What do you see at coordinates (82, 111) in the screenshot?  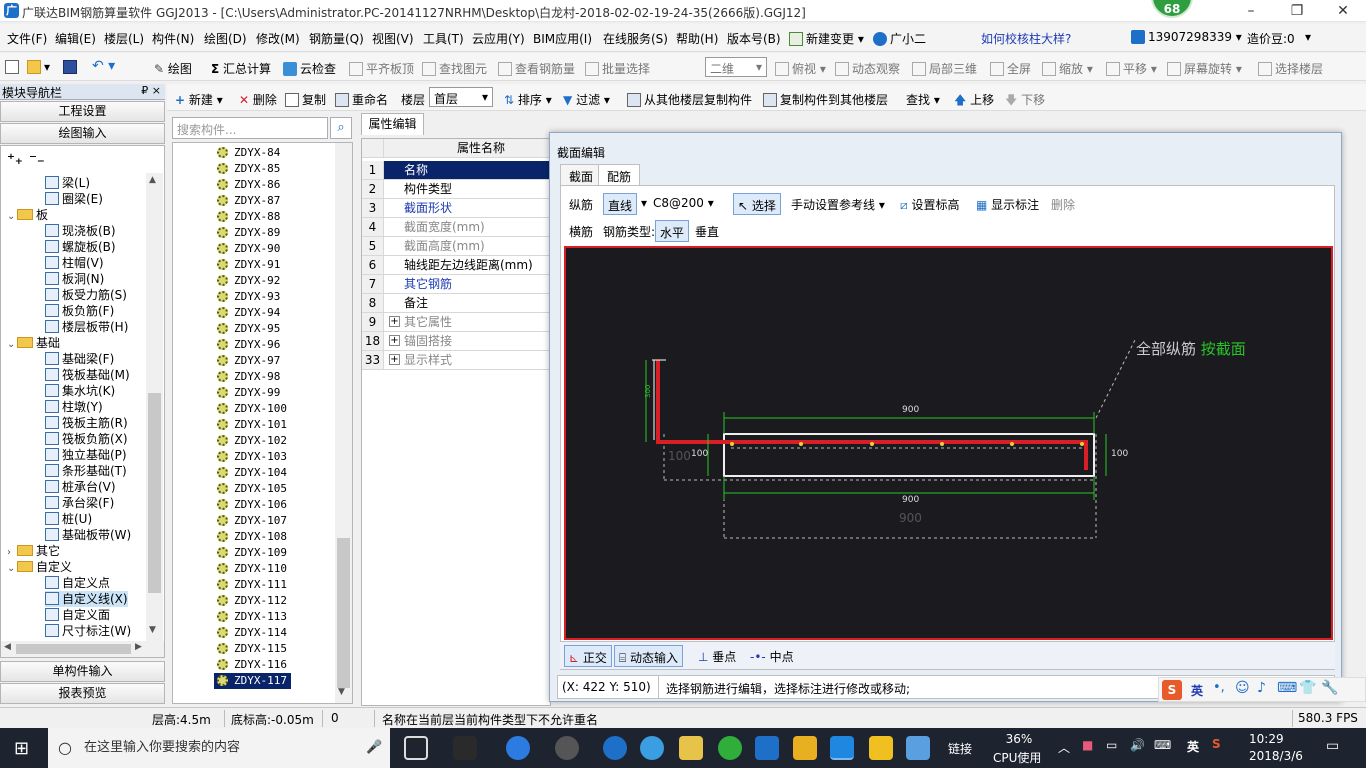 I see `project-settings-button: 工程设置` at bounding box center [82, 111].